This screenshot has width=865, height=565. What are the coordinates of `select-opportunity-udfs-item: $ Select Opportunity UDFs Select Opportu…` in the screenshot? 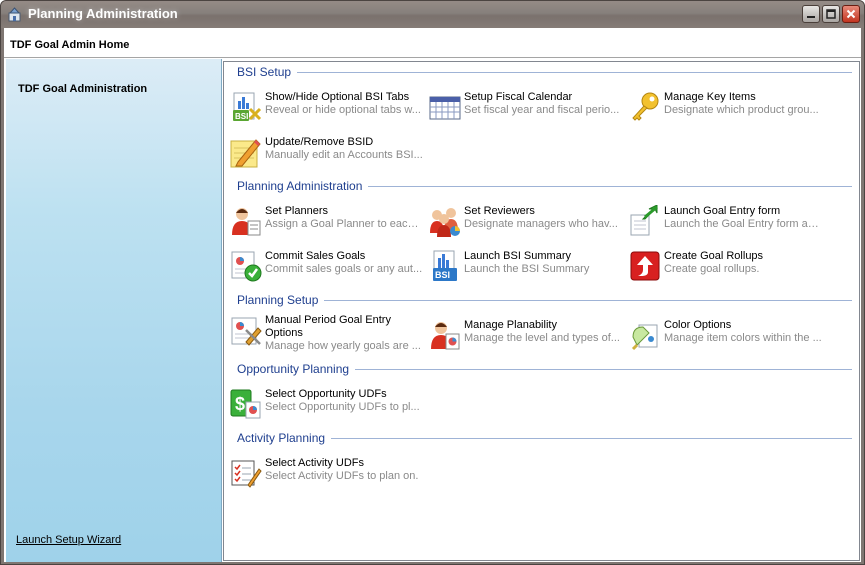 It's located at (327, 406).